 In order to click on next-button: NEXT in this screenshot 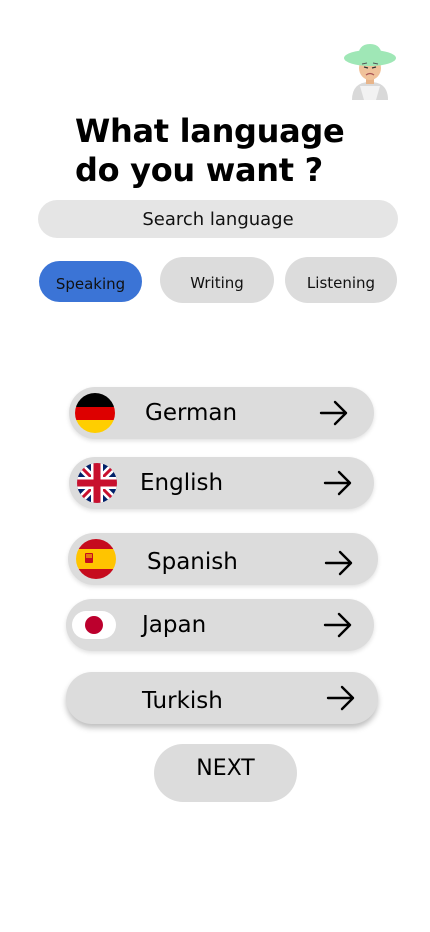, I will do `click(225, 773)`.